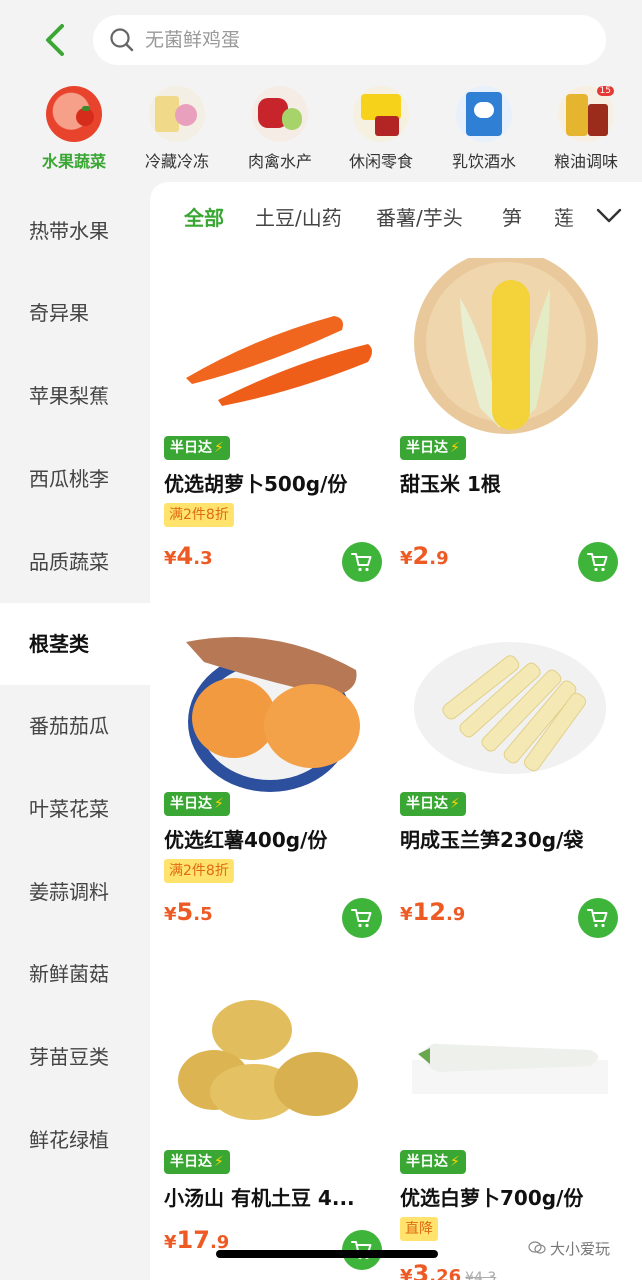 This screenshot has height=1280, width=642. What do you see at coordinates (268, 1060) in the screenshot?
I see `potato-icon` at bounding box center [268, 1060].